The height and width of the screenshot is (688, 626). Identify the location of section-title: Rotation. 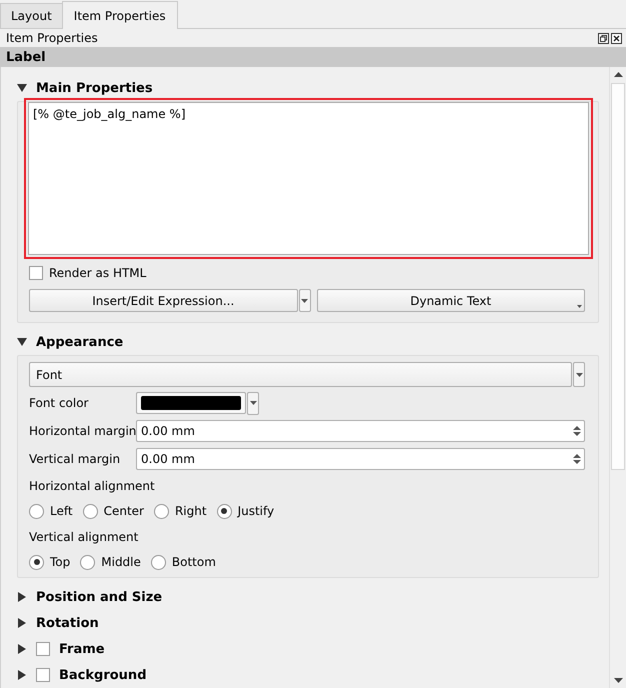
(67, 623).